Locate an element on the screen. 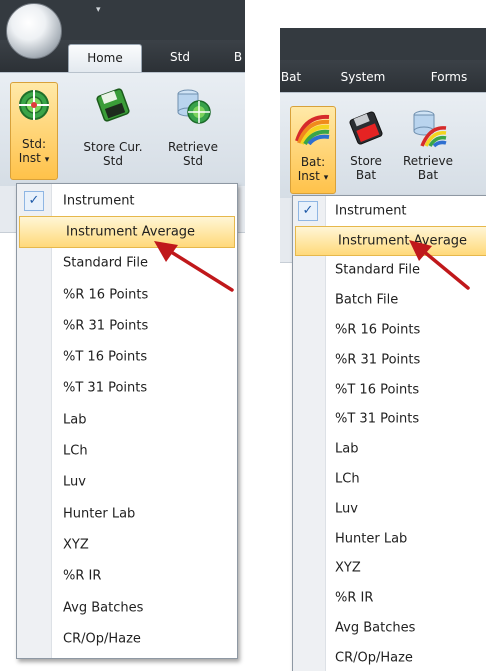 This screenshot has height=671, width=486. store-bat-button: Store Bat is located at coordinates (366, 149).